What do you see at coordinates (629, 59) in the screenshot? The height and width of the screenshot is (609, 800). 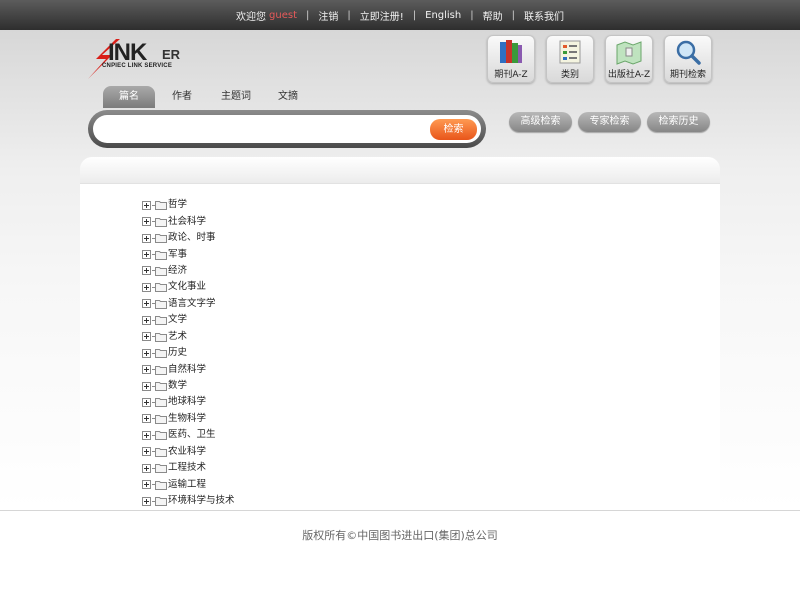 I see `publisher-az-button: 出版社A-Z` at bounding box center [629, 59].